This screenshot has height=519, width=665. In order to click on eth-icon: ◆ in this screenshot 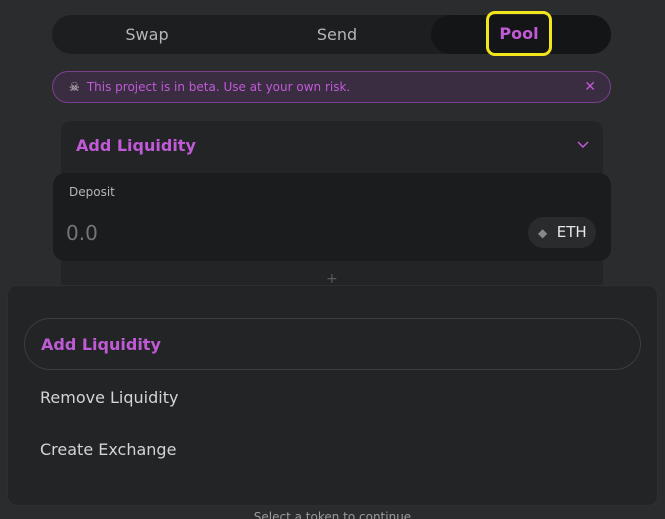, I will do `click(543, 233)`.